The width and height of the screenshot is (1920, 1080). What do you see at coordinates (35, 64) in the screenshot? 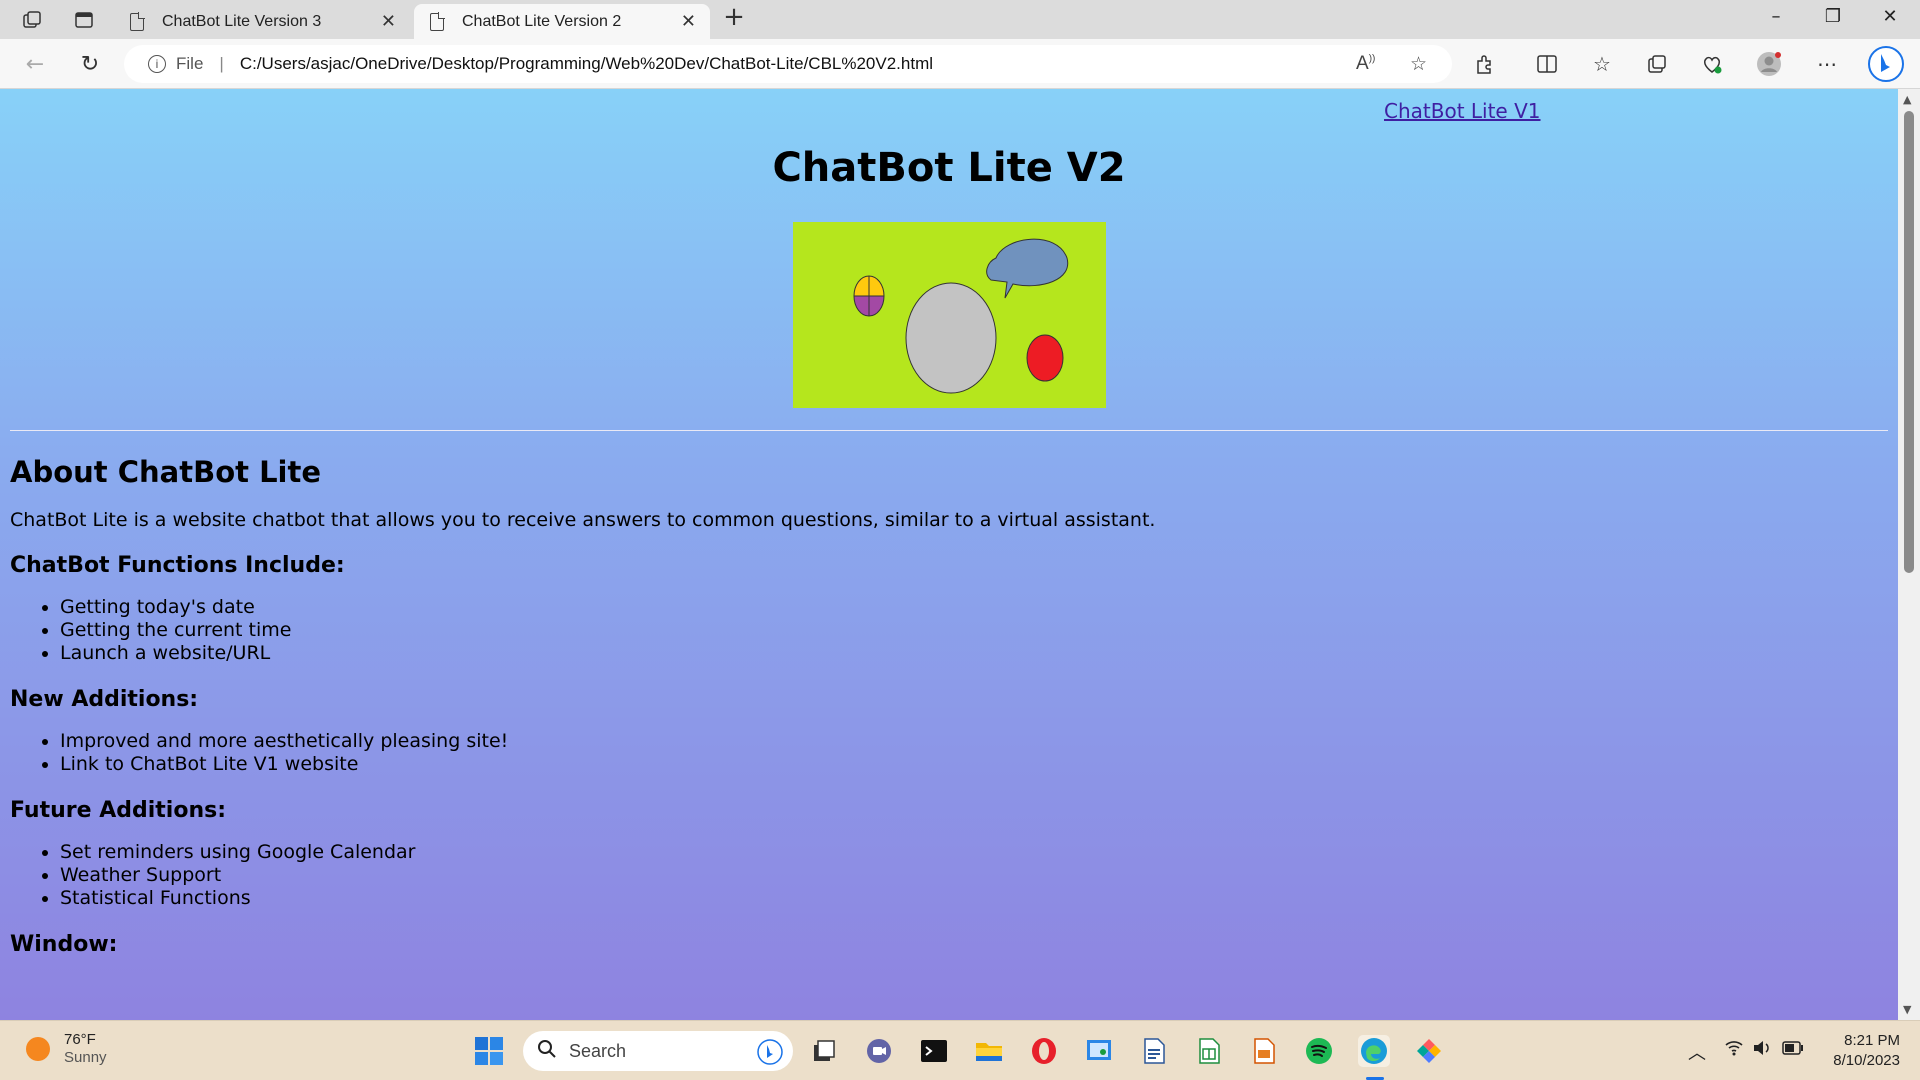
I see `back-icon: ←` at bounding box center [35, 64].